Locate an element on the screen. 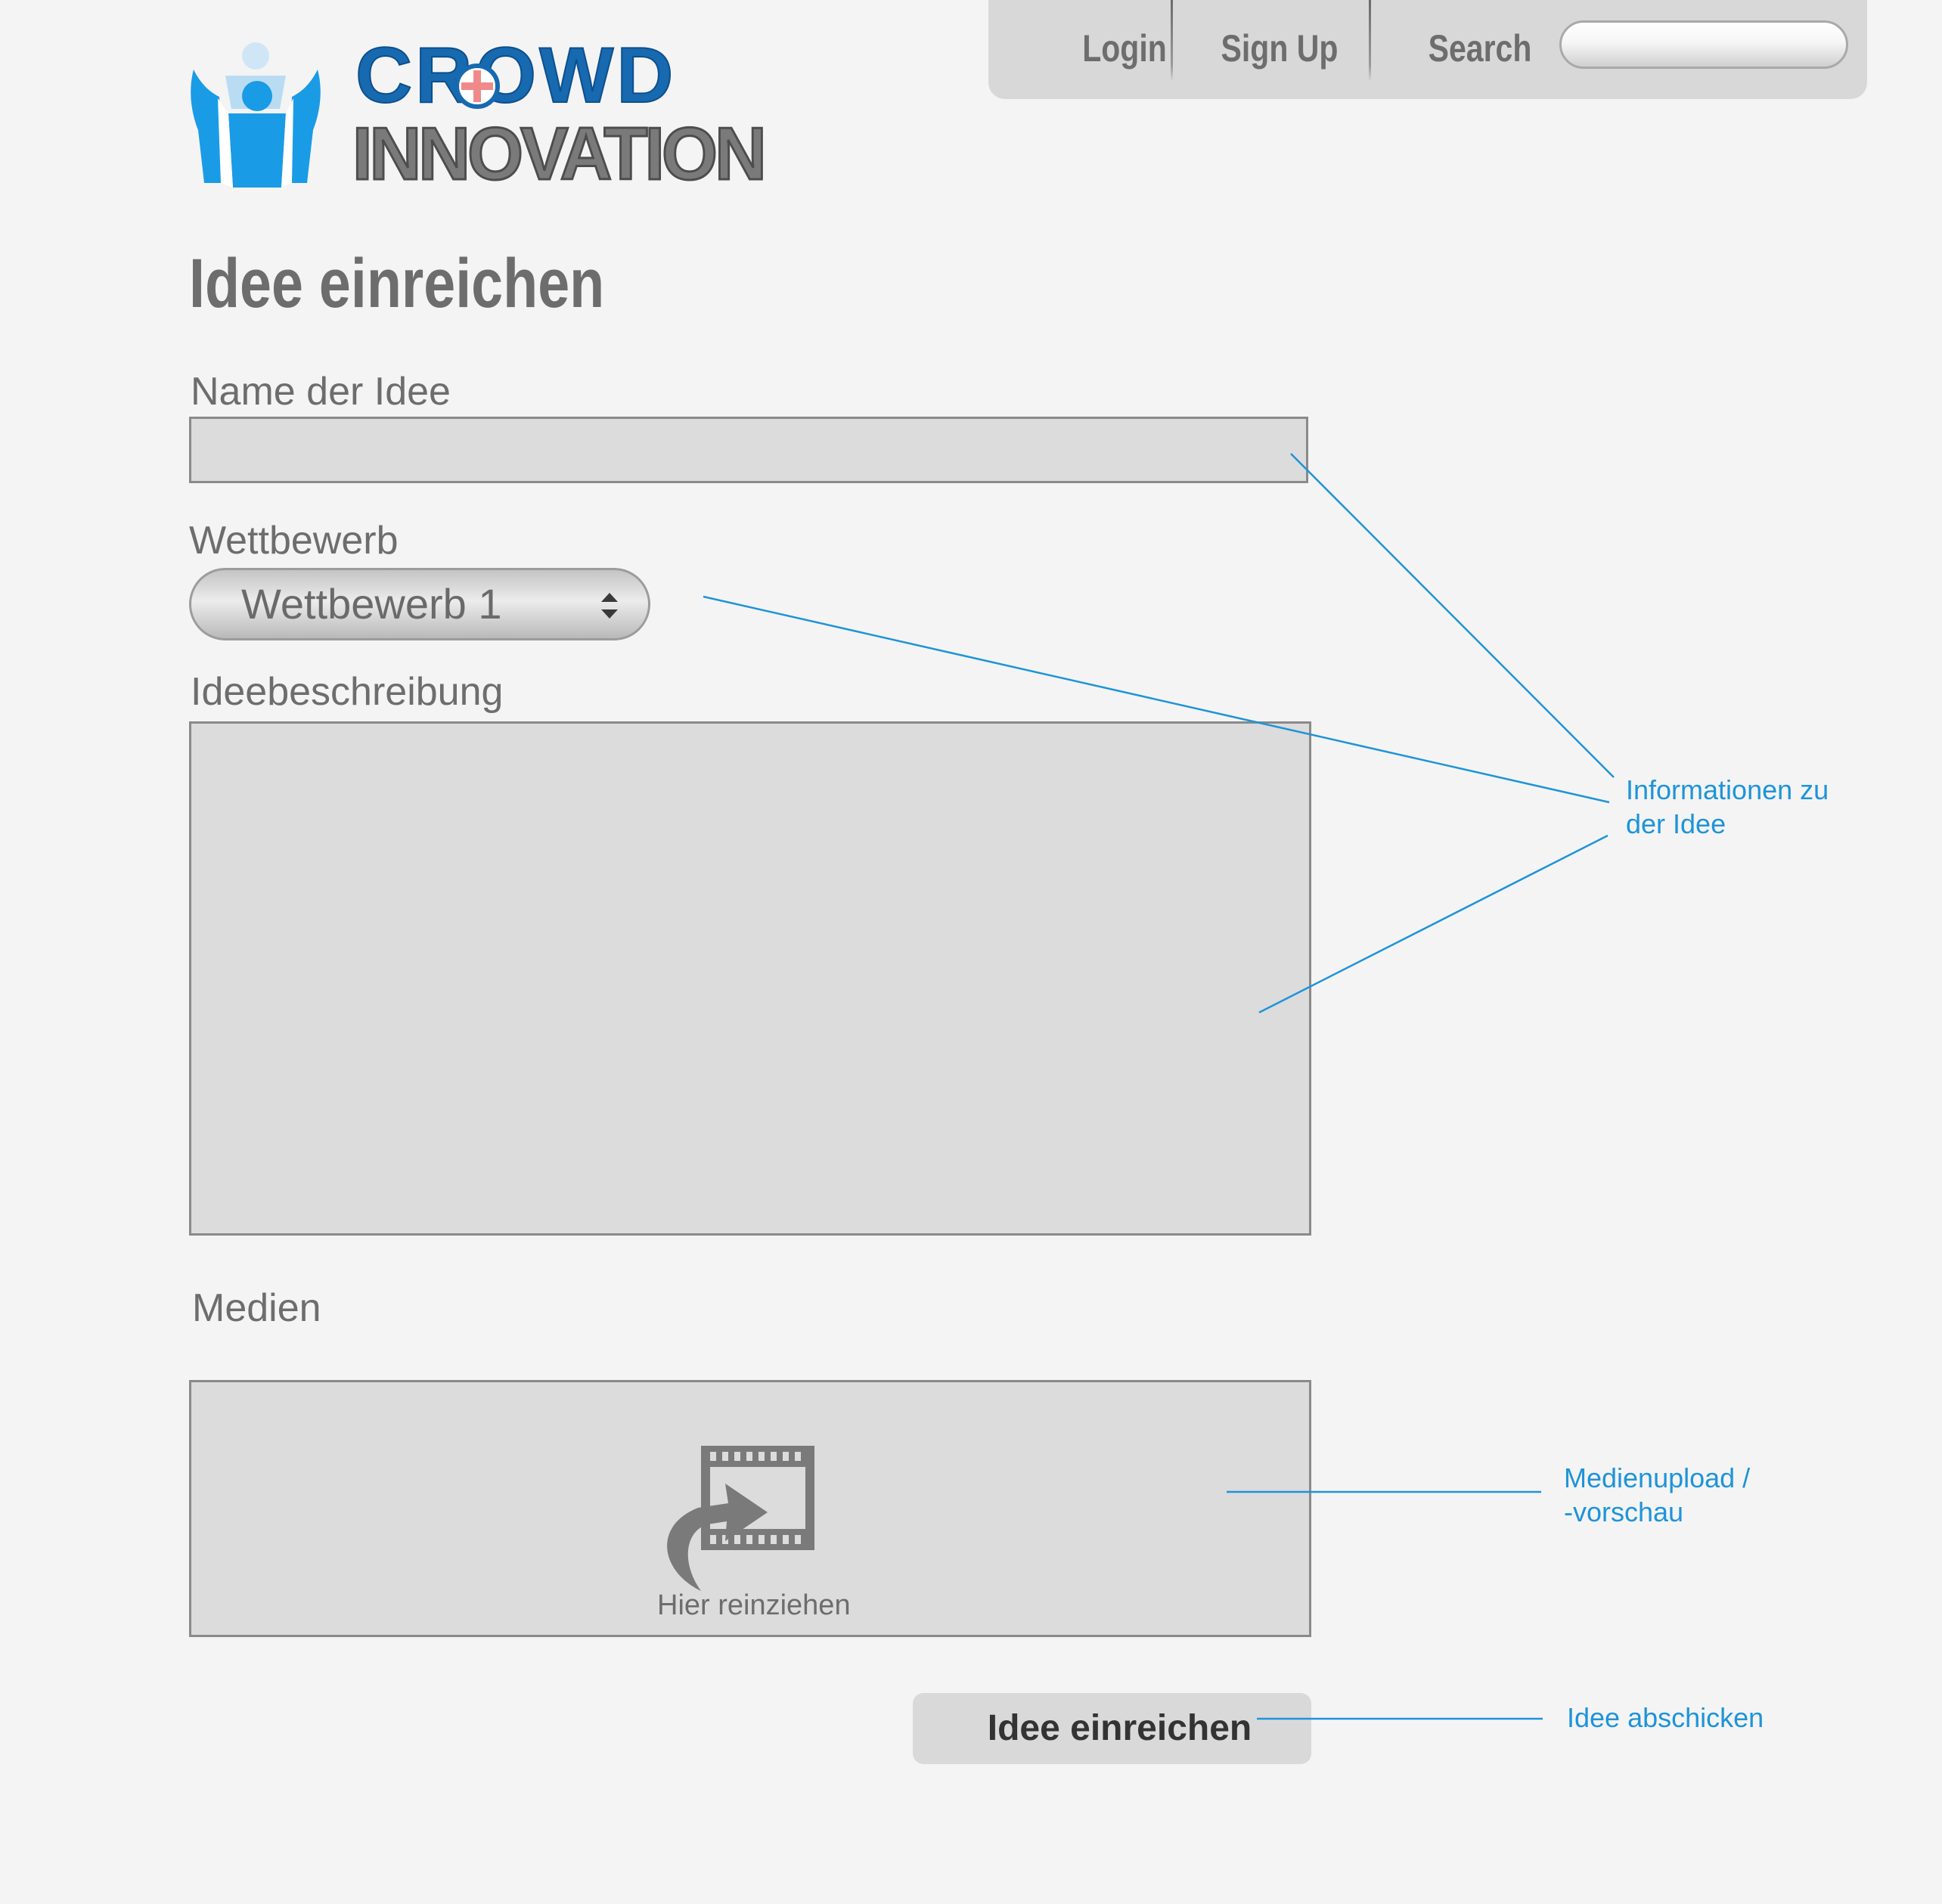  crowd-people-icon is located at coordinates (256, 115).